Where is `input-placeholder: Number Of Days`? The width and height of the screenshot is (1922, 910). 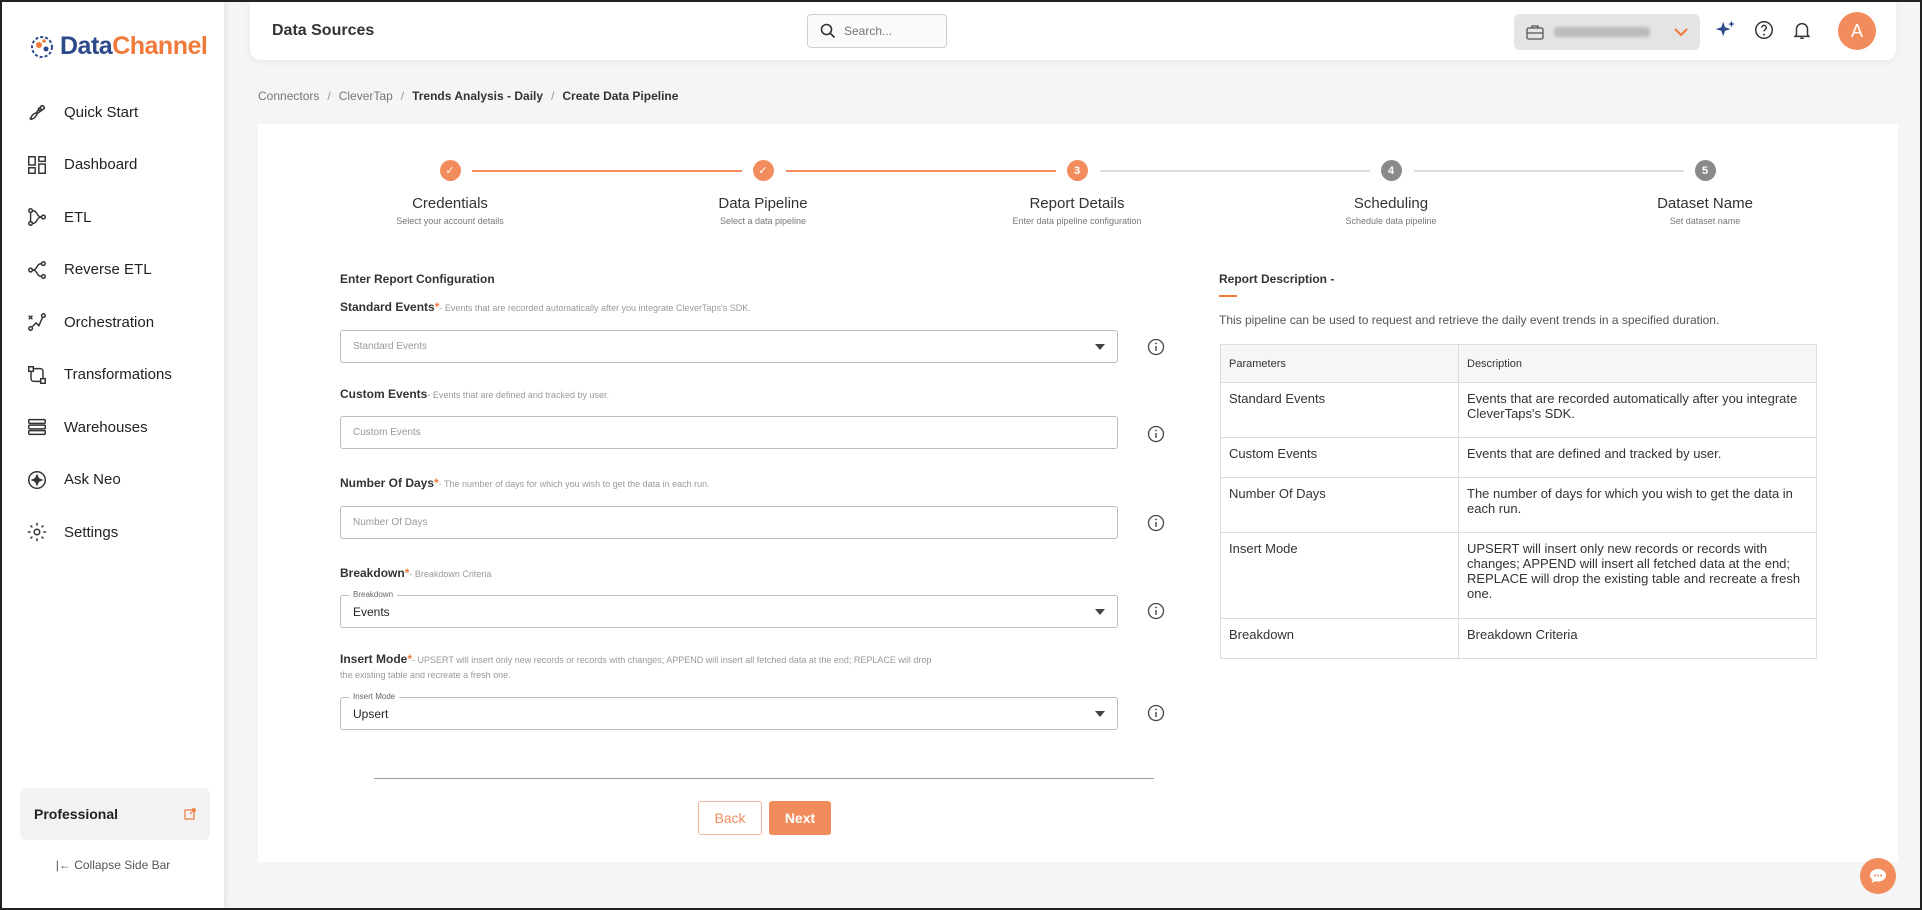 input-placeholder: Number Of Days is located at coordinates (390, 522).